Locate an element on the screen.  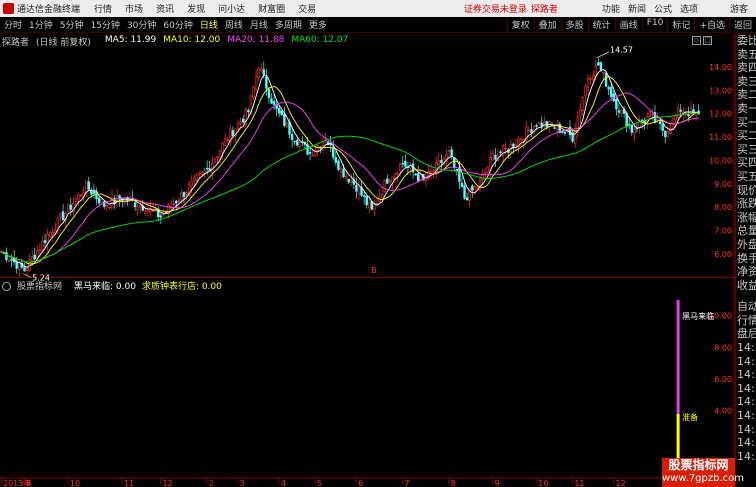
sidebar-quote-item: 现价 is located at coordinates (746, 191).